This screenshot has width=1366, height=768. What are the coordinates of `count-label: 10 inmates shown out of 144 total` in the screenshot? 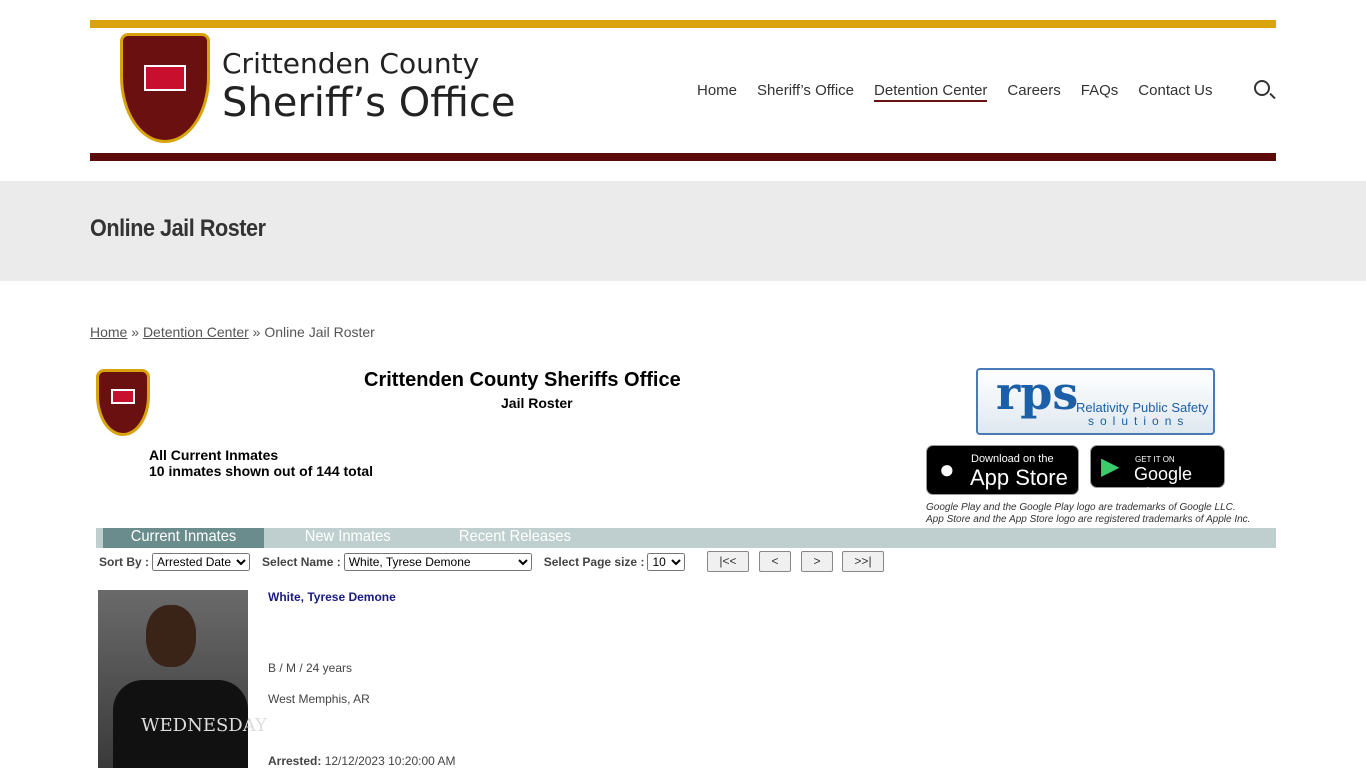 It's located at (261, 471).